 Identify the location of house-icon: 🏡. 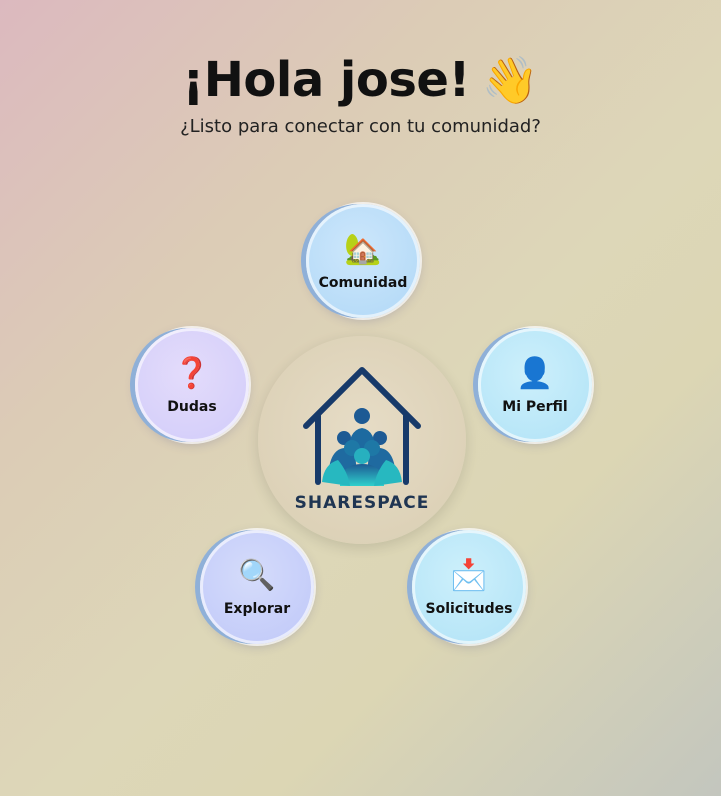
(363, 249).